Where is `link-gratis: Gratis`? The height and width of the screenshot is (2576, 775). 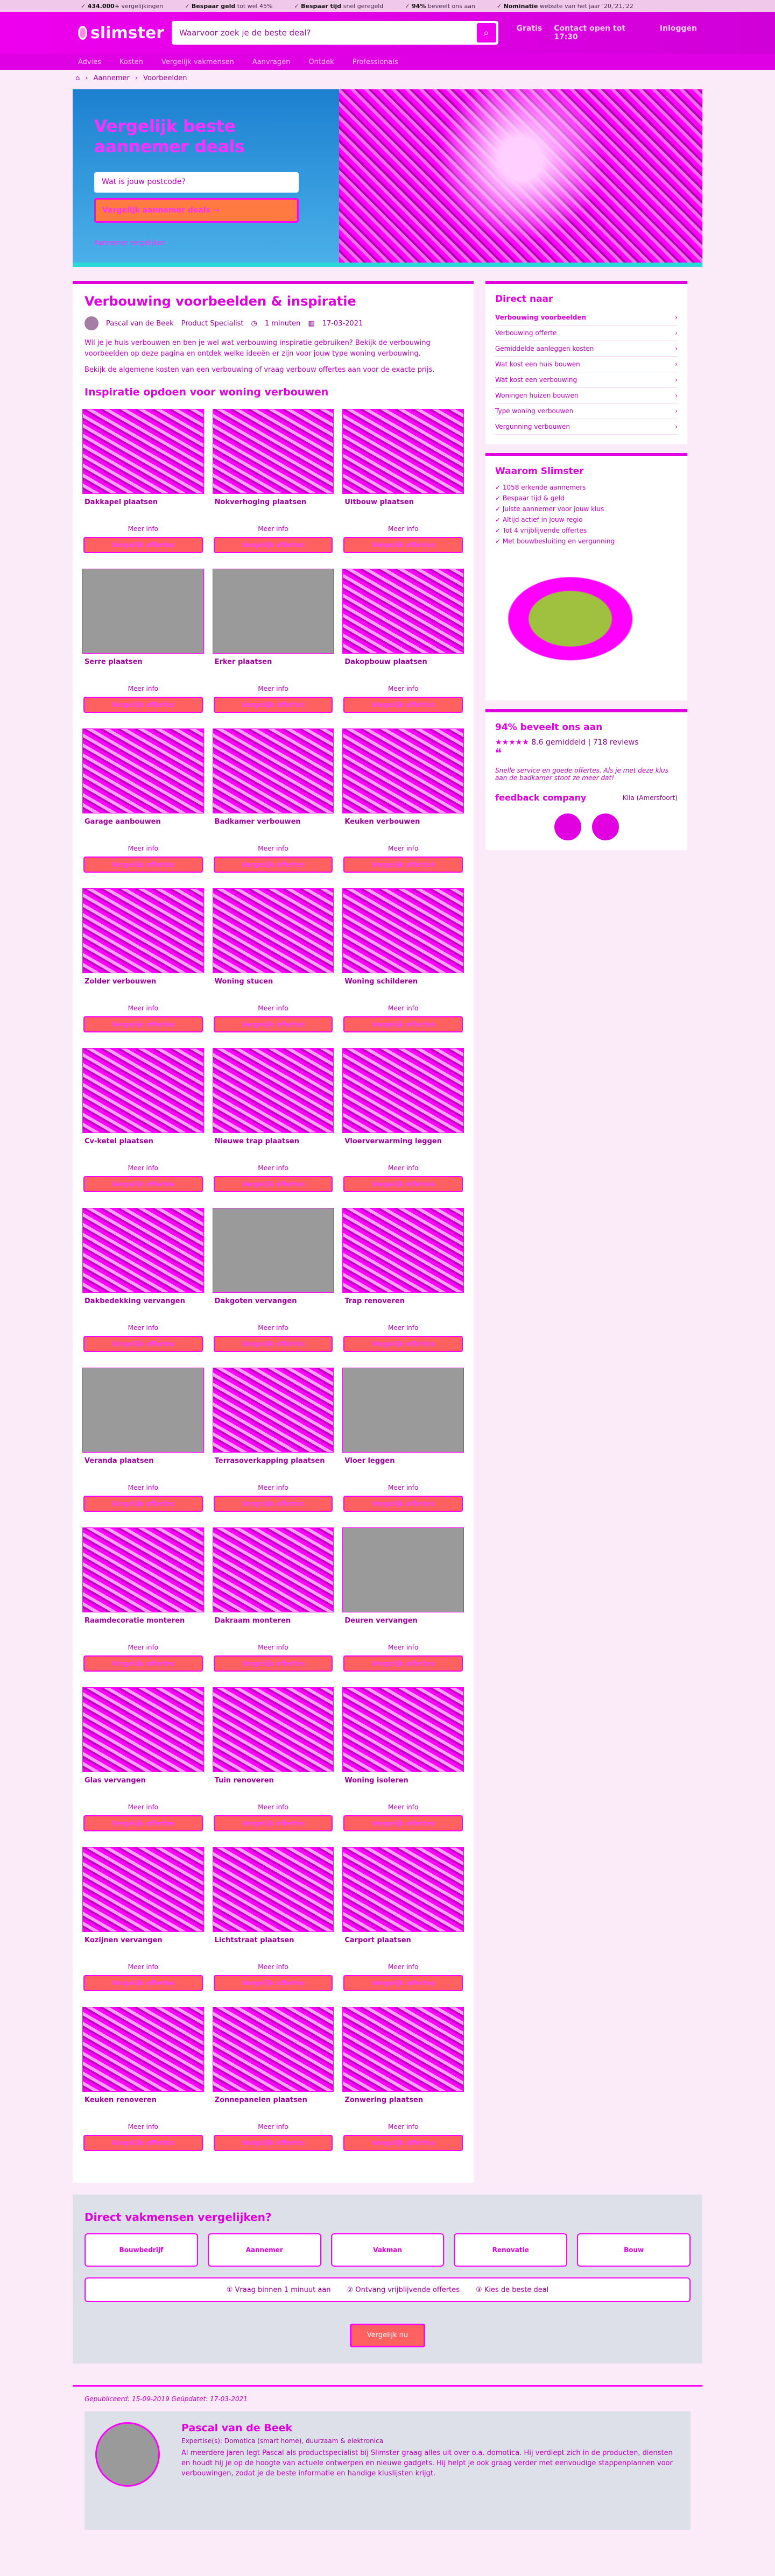 link-gratis: Gratis is located at coordinates (529, 32).